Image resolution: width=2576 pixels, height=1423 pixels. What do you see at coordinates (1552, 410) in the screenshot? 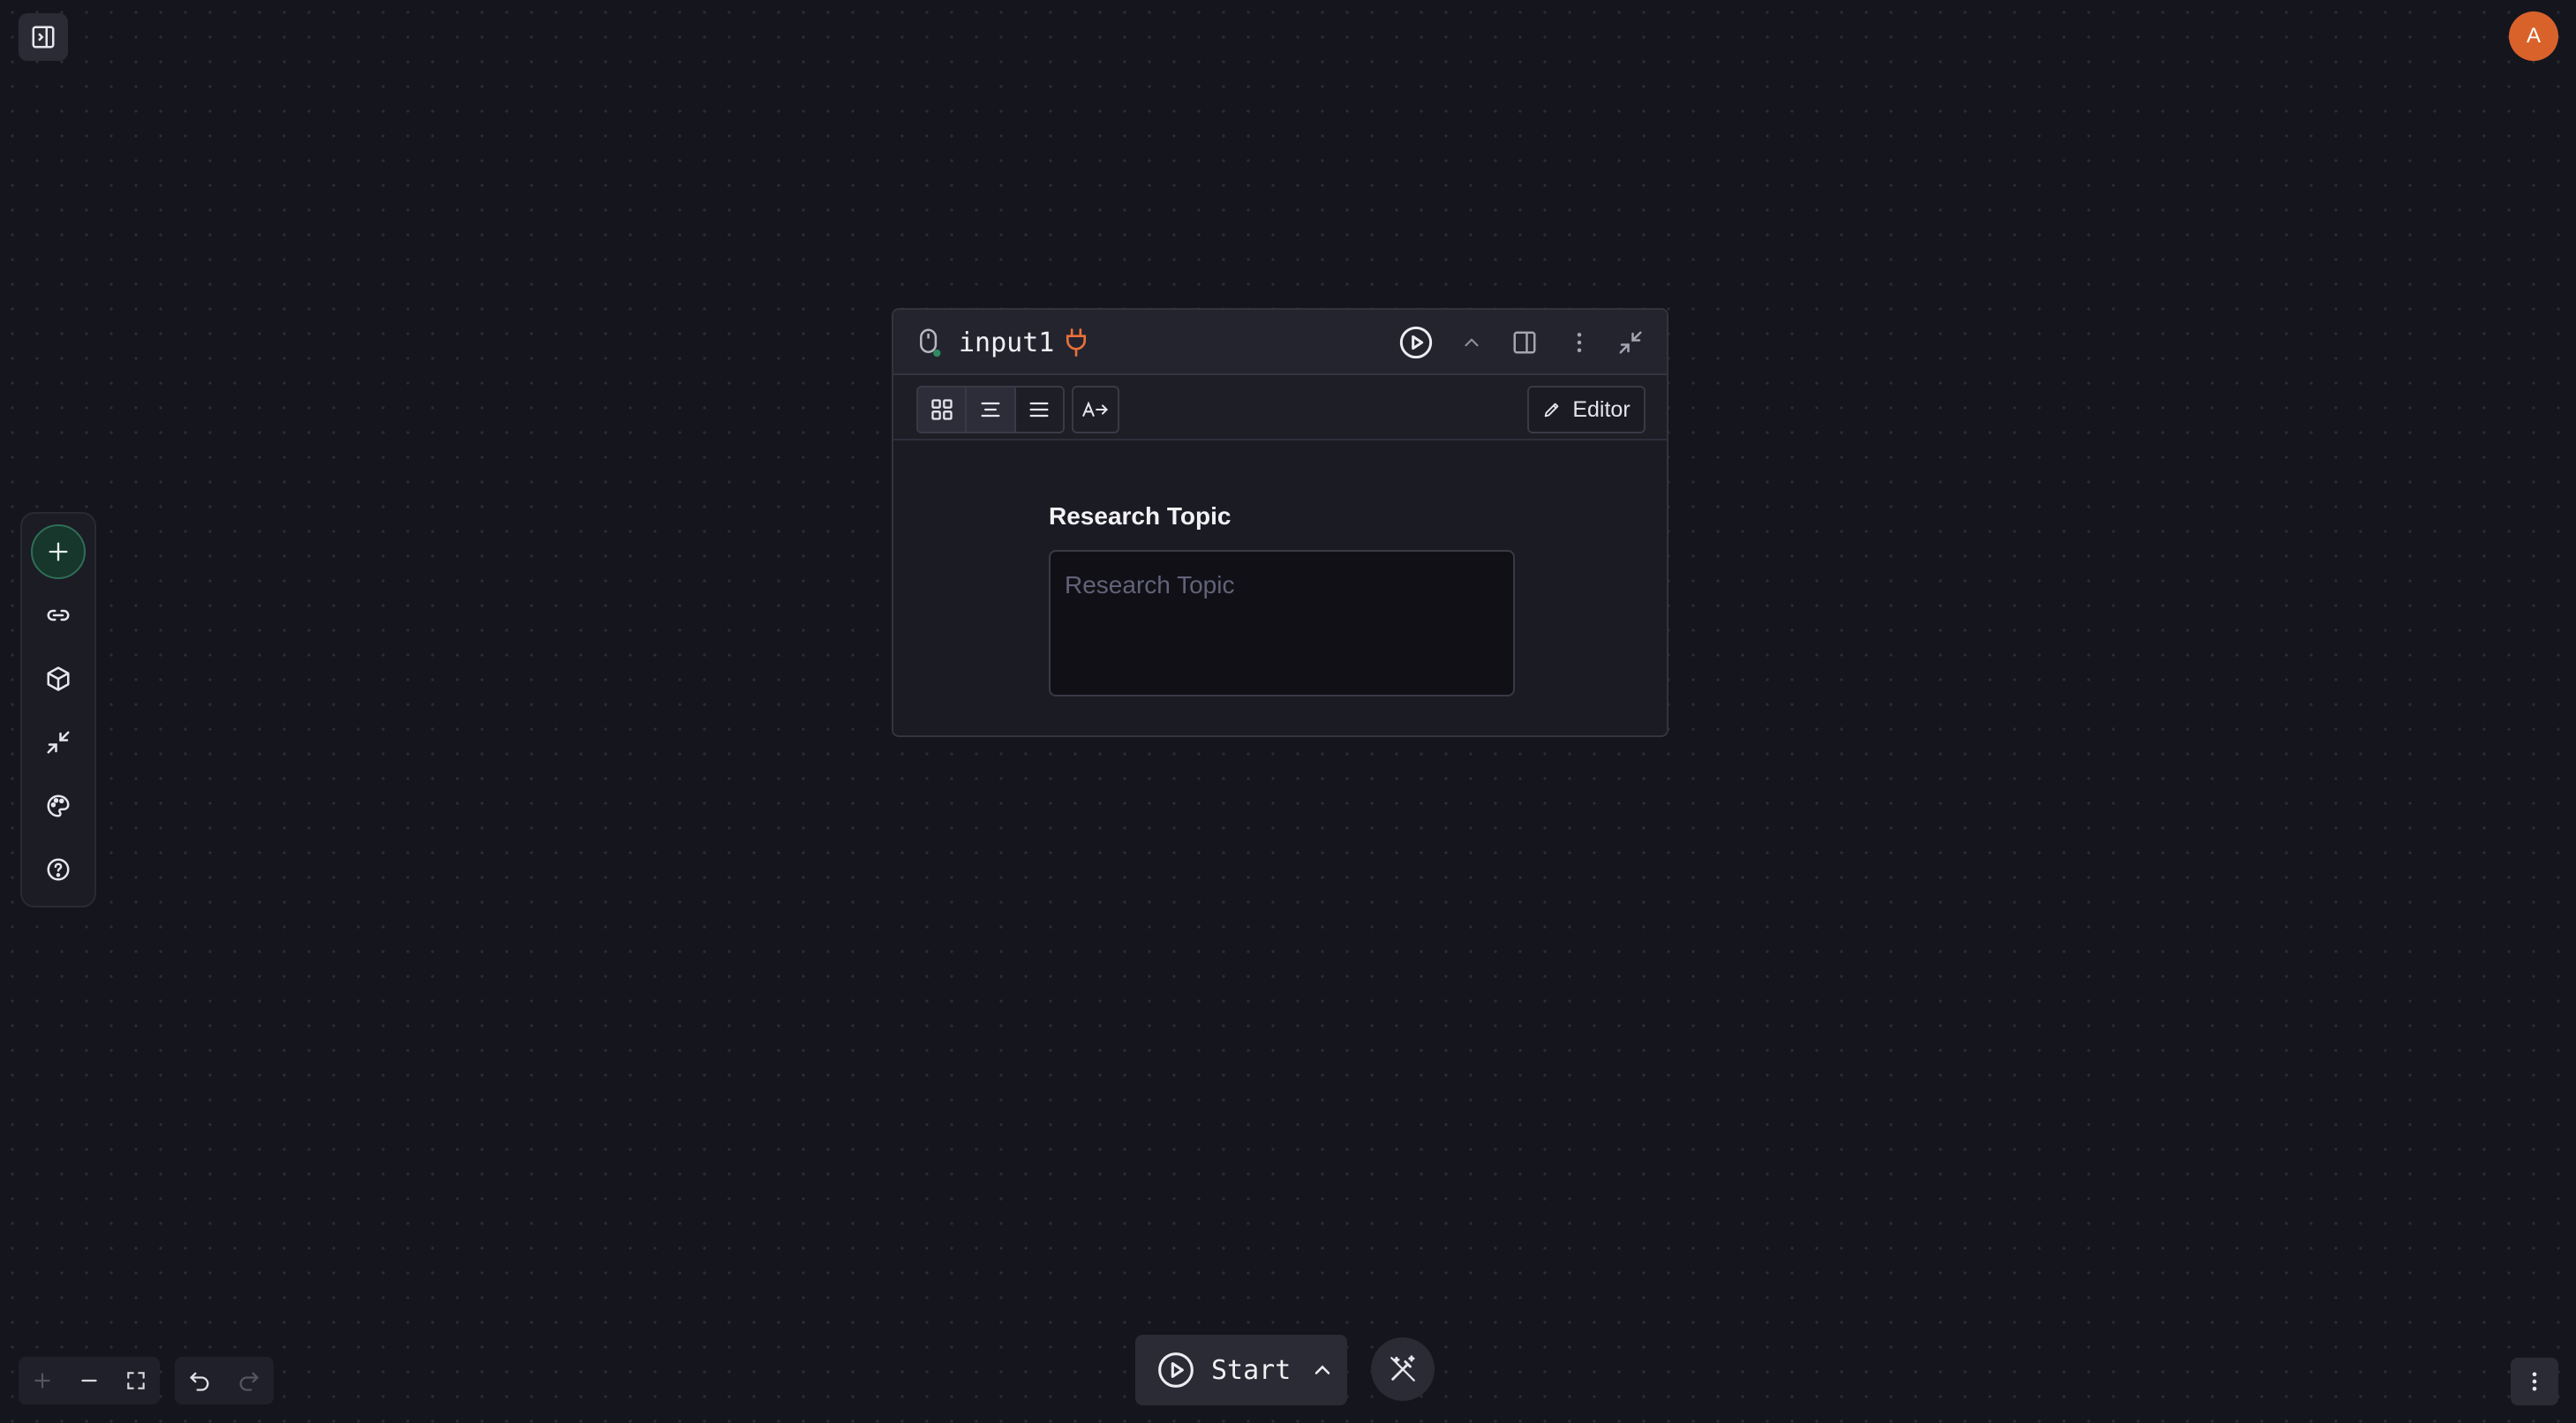
I see `pencil-icon` at bounding box center [1552, 410].